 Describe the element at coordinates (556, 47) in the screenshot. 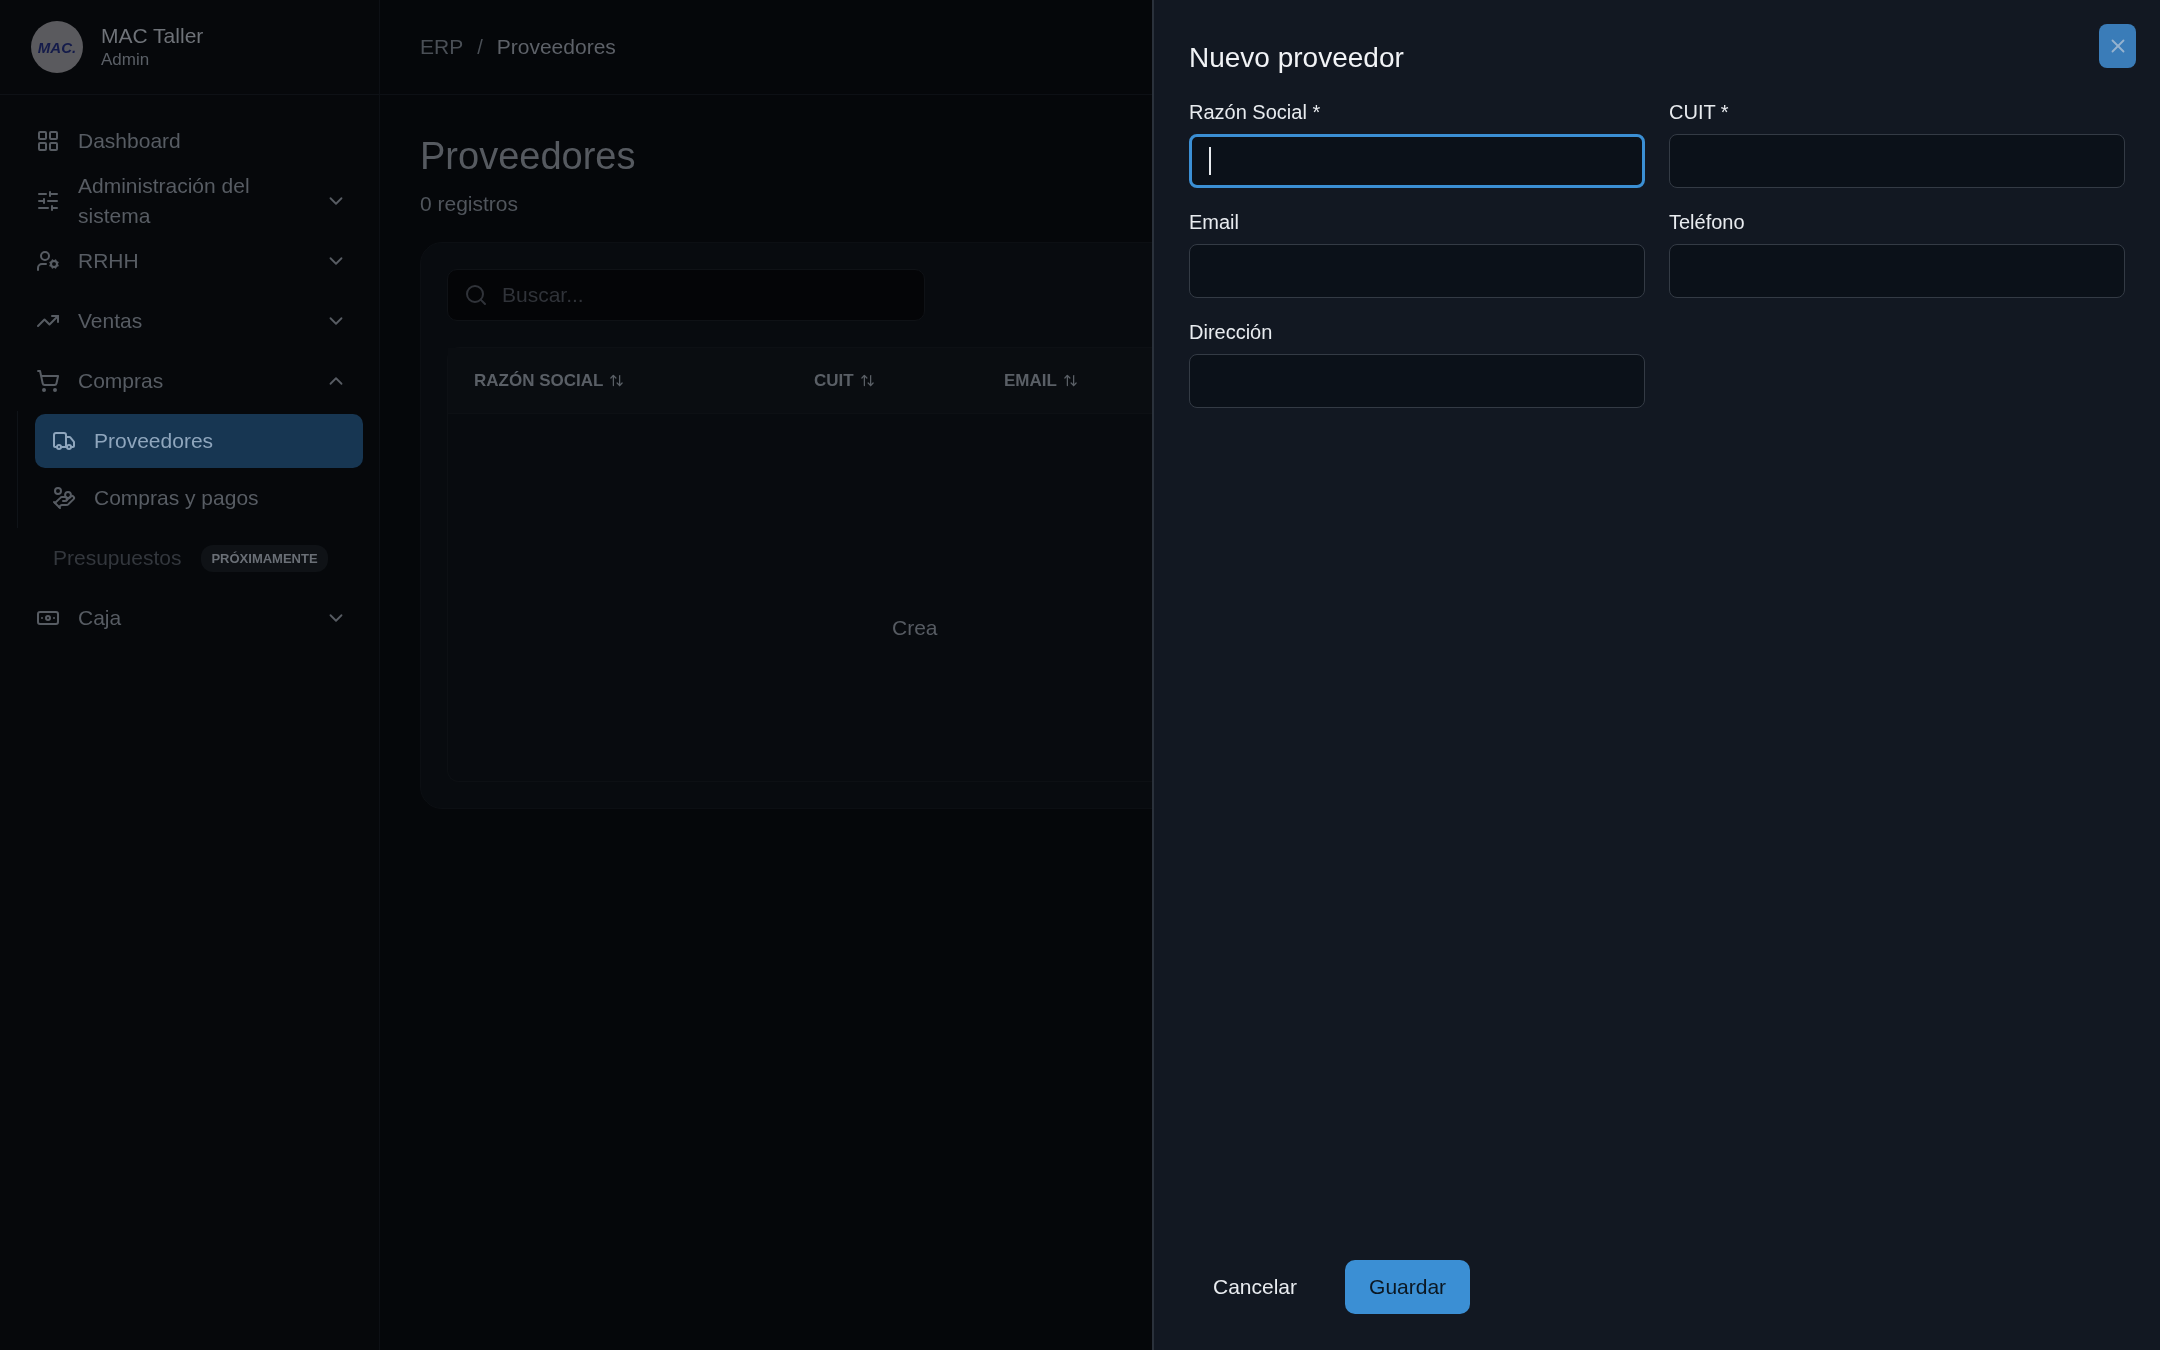

I see `breadcrumb-item: Proveedores` at that location.